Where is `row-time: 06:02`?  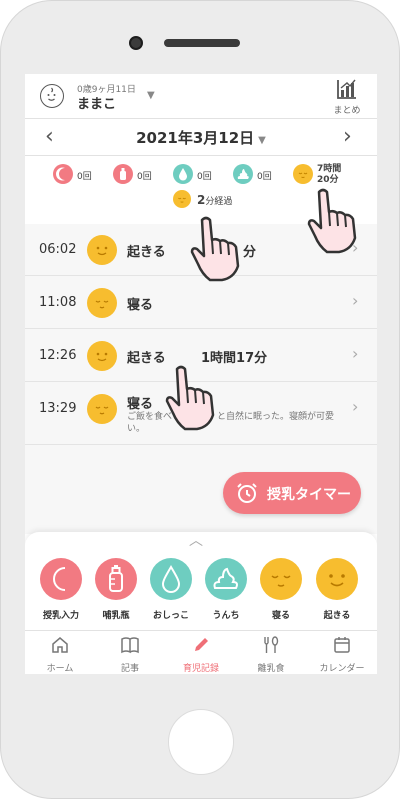
row-time: 06:02 is located at coordinates (58, 249).